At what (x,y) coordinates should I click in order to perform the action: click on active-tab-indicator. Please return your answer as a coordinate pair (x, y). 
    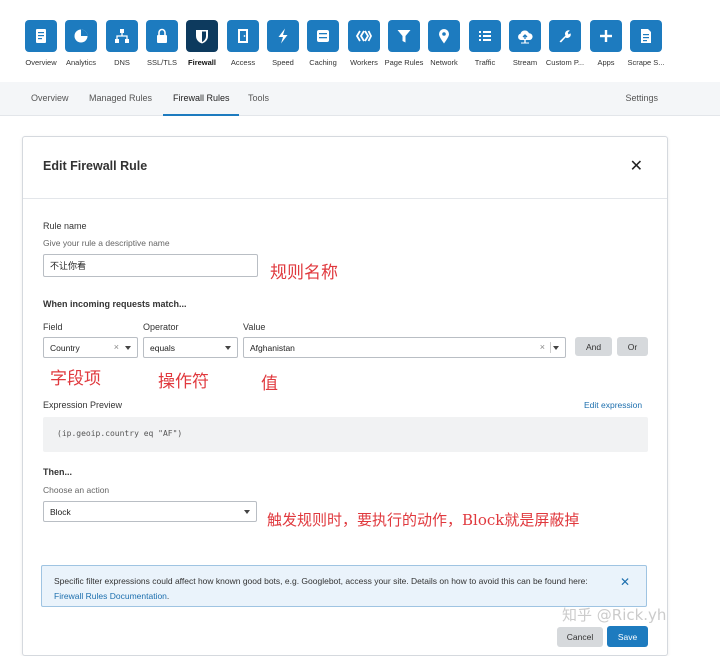
    Looking at the image, I should click on (201, 115).